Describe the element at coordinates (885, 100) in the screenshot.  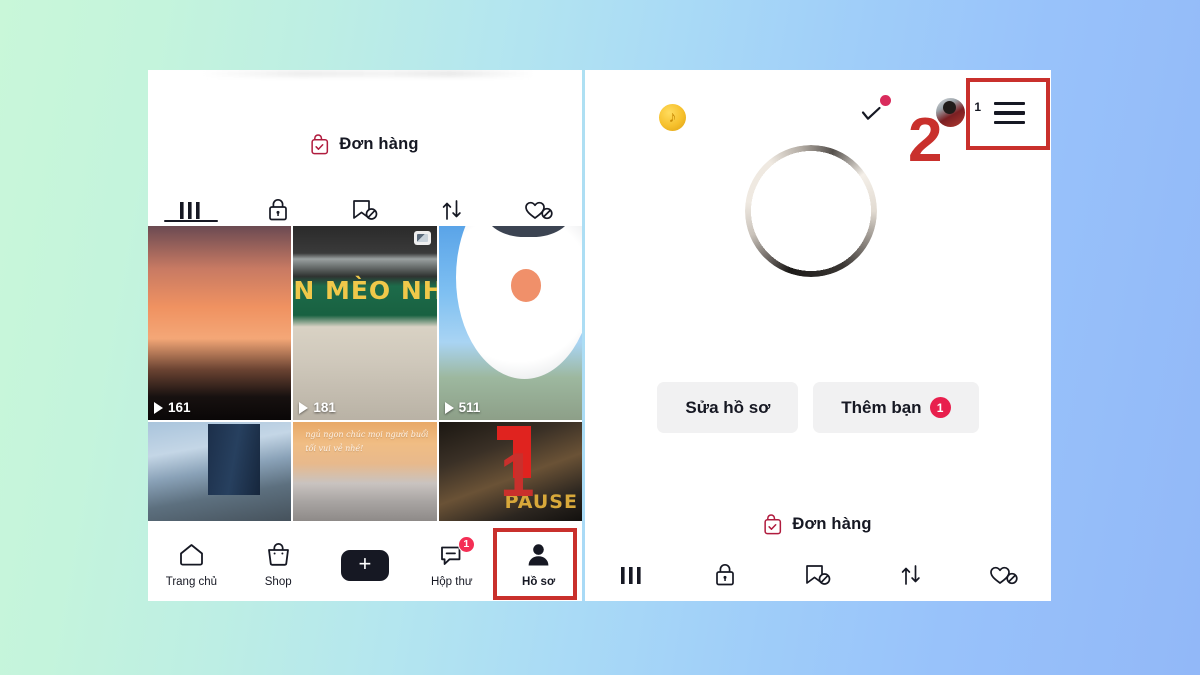
I see `notification-dot` at that location.